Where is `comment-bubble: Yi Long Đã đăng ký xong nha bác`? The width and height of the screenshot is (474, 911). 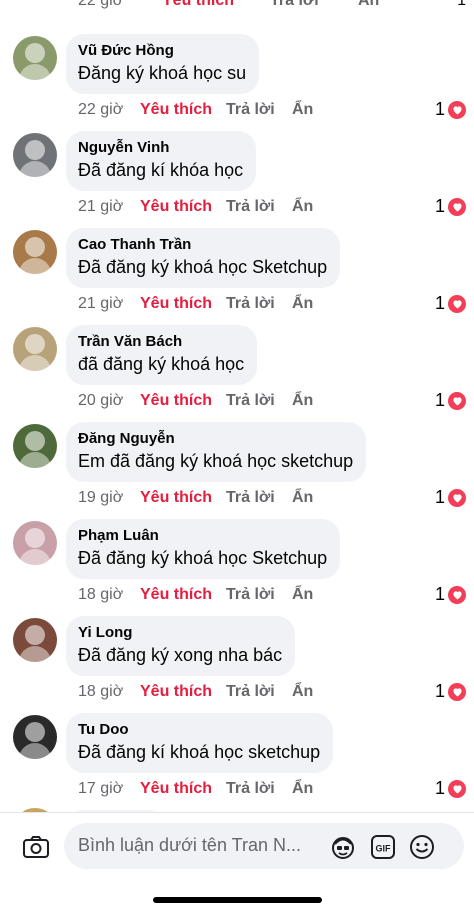 comment-bubble: Yi Long Đã đăng ký xong nha bác is located at coordinates (181, 646).